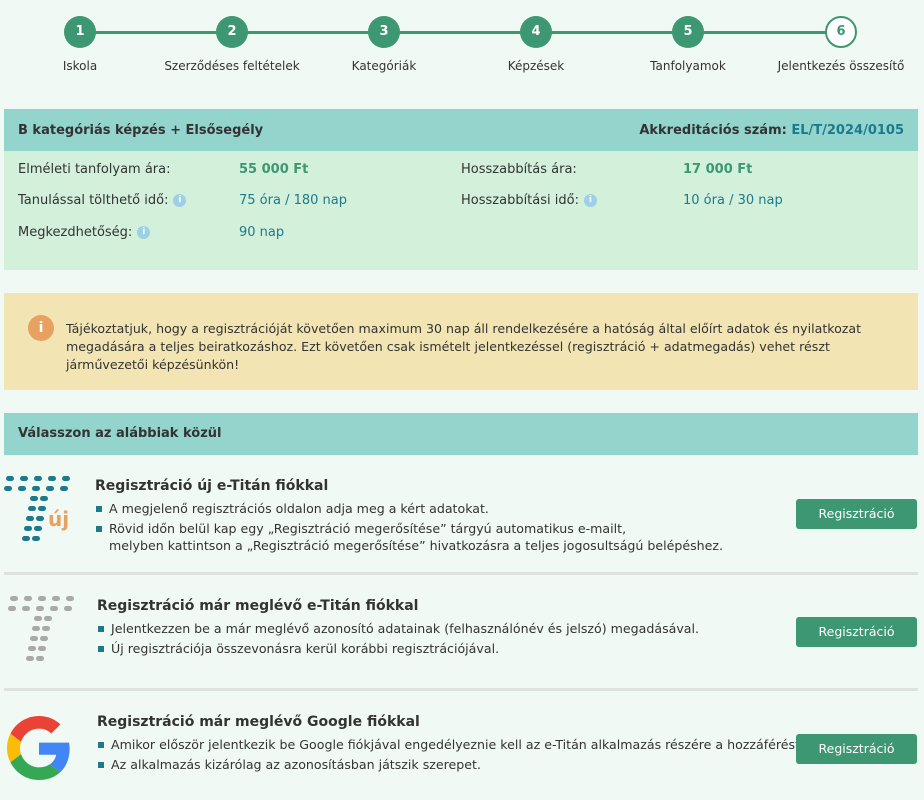 This screenshot has height=800, width=924. Describe the element at coordinates (37, 508) in the screenshot. I see `etitan-new-logo-icon: új` at that location.